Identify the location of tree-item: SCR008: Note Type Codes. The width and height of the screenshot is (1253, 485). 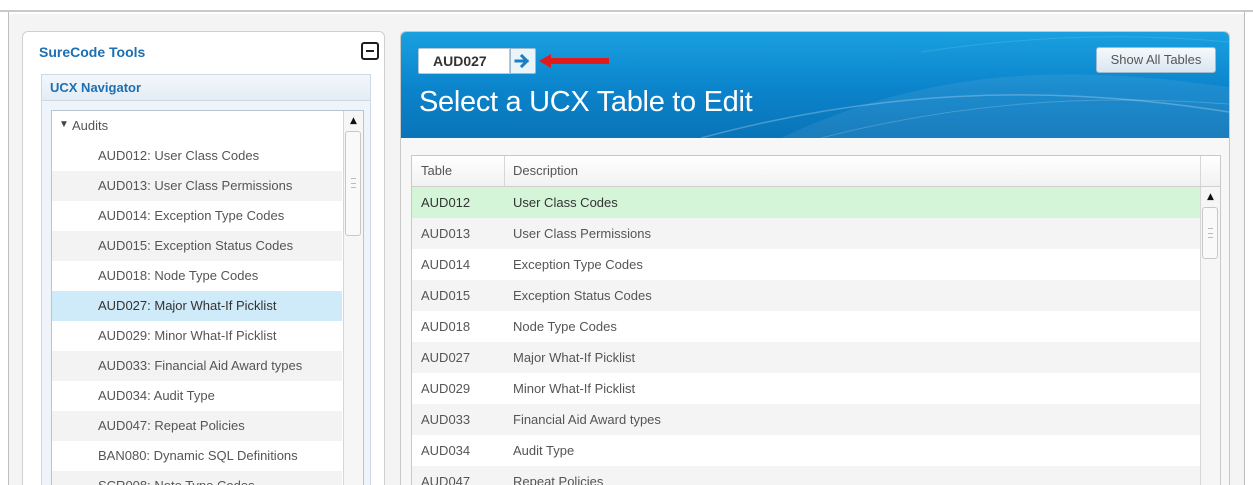
(197, 478).